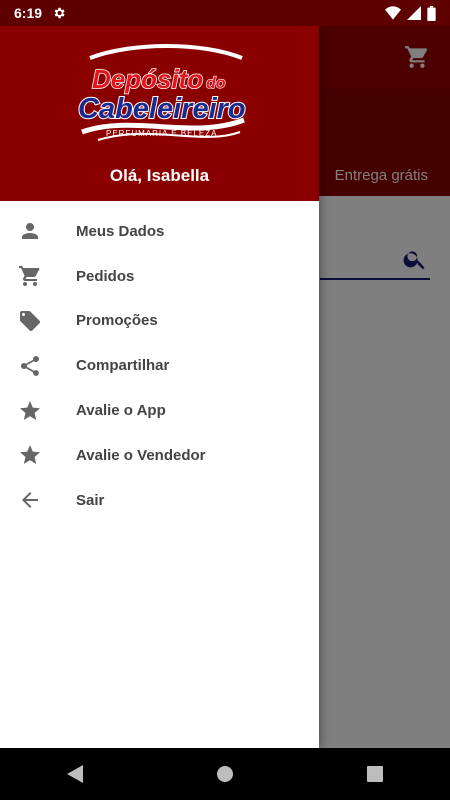 The height and width of the screenshot is (800, 450). What do you see at coordinates (117, 321) in the screenshot?
I see `menu-label: Promoções` at bounding box center [117, 321].